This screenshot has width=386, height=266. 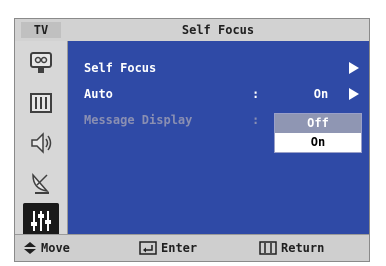 What do you see at coordinates (318, 123) in the screenshot?
I see `dropdown-option-off: Off` at bounding box center [318, 123].